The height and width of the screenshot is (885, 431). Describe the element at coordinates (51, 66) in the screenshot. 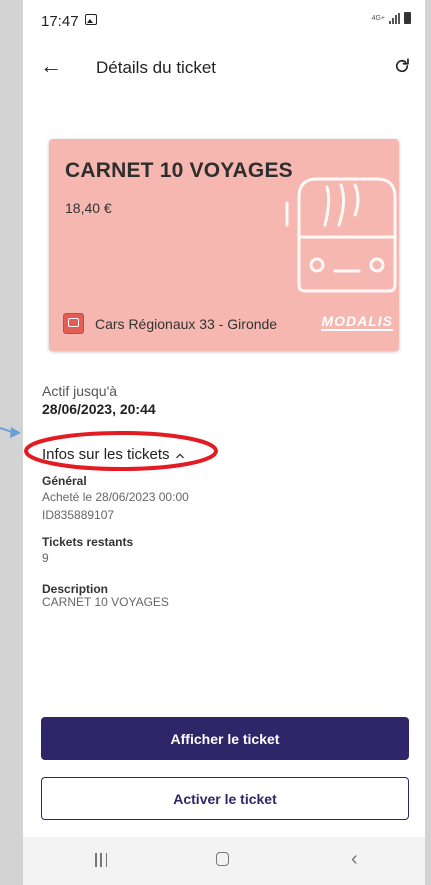

I see `back-arrow-icon: ←` at that location.